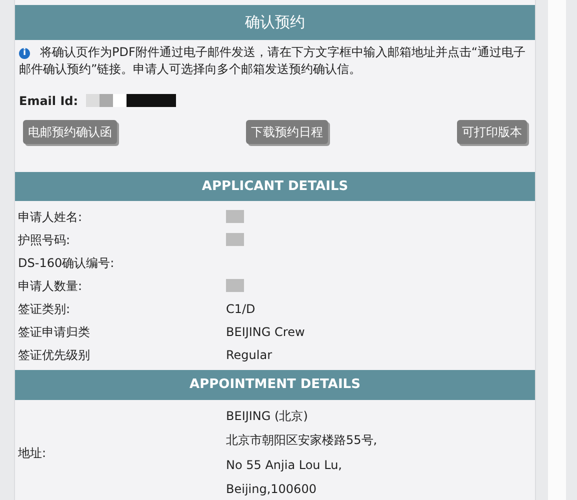 This screenshot has height=500, width=577. I want to click on action-button: 下载预约日程, so click(287, 132).